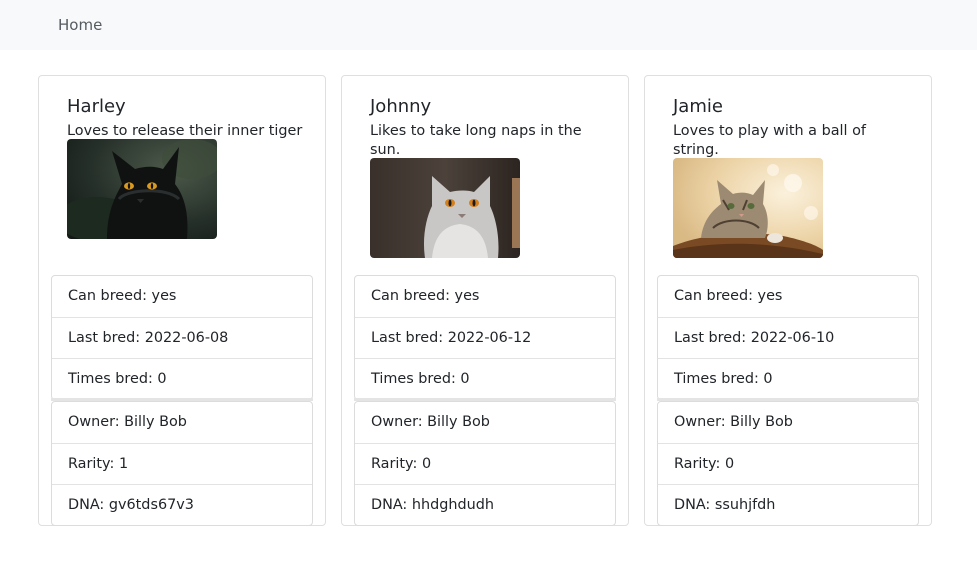 The height and width of the screenshot is (566, 977). Describe the element at coordinates (401, 106) in the screenshot. I see `cat-name: Johnny` at that location.